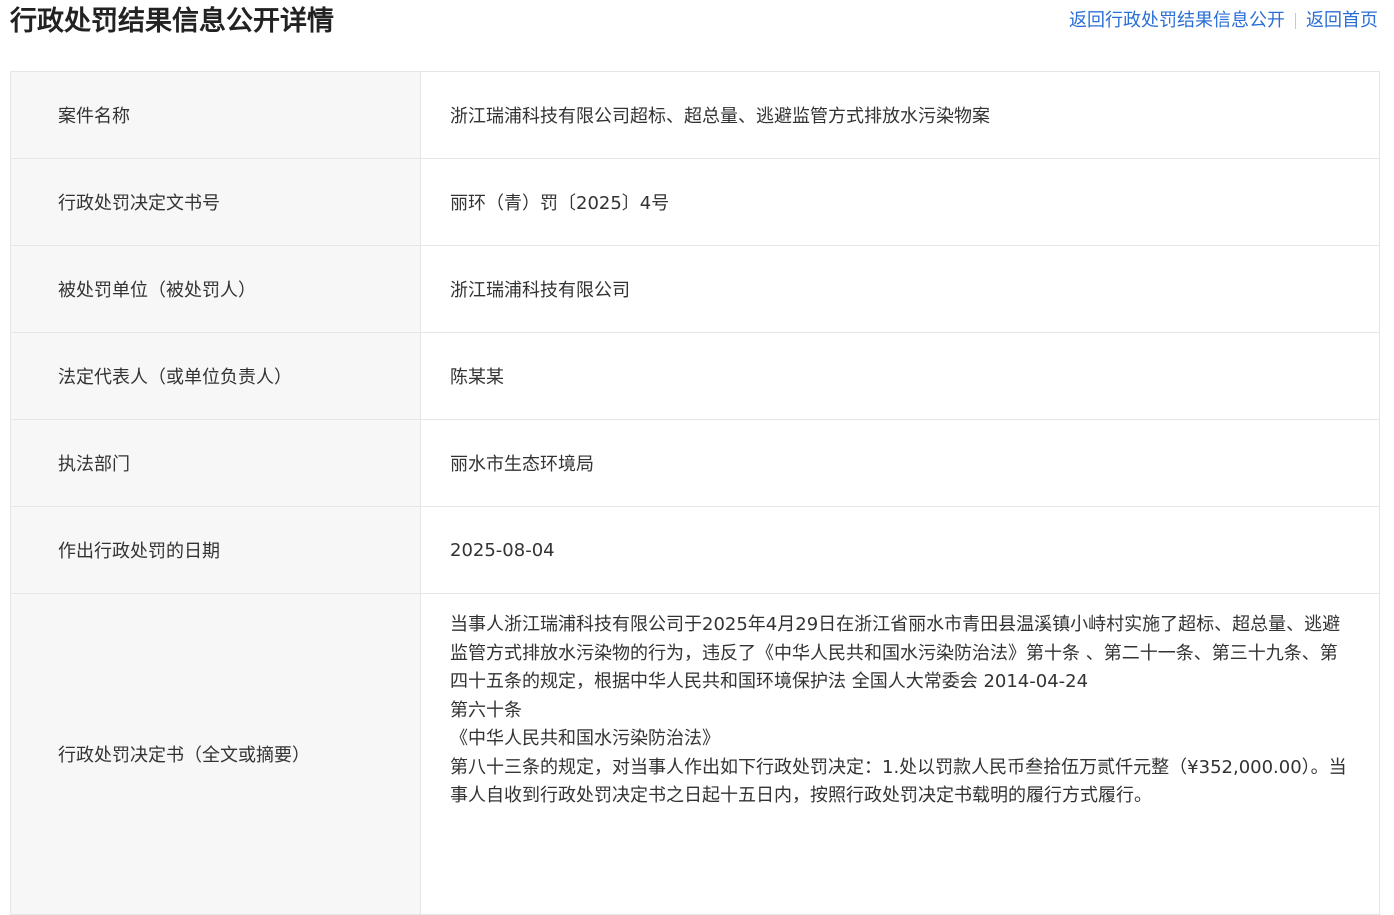 This screenshot has width=1394, height=915. What do you see at coordinates (1295, 21) in the screenshot?
I see `link-divider` at bounding box center [1295, 21].